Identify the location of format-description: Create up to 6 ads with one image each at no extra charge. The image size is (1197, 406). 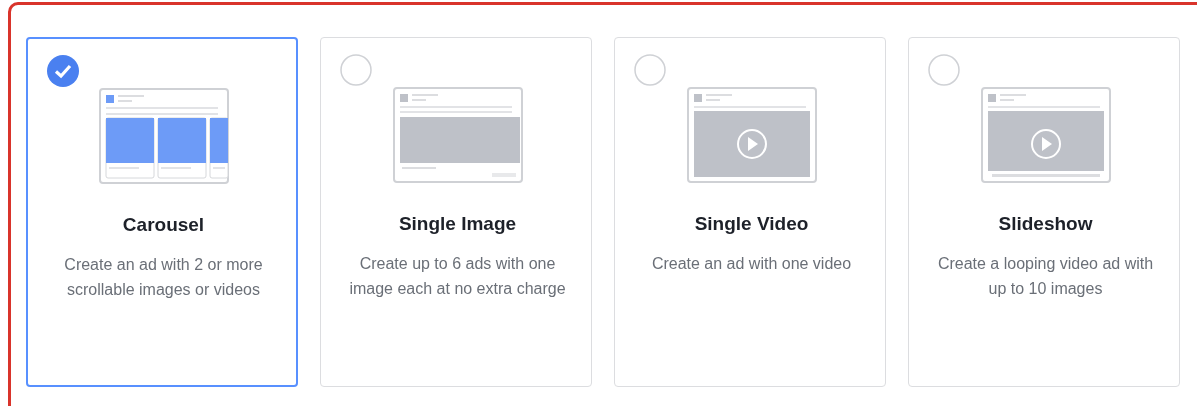
(457, 276).